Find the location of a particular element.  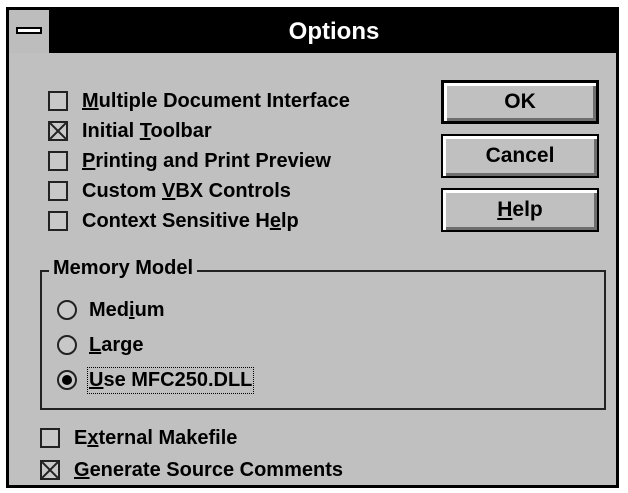

radio-medium: Medium is located at coordinates (111, 310).